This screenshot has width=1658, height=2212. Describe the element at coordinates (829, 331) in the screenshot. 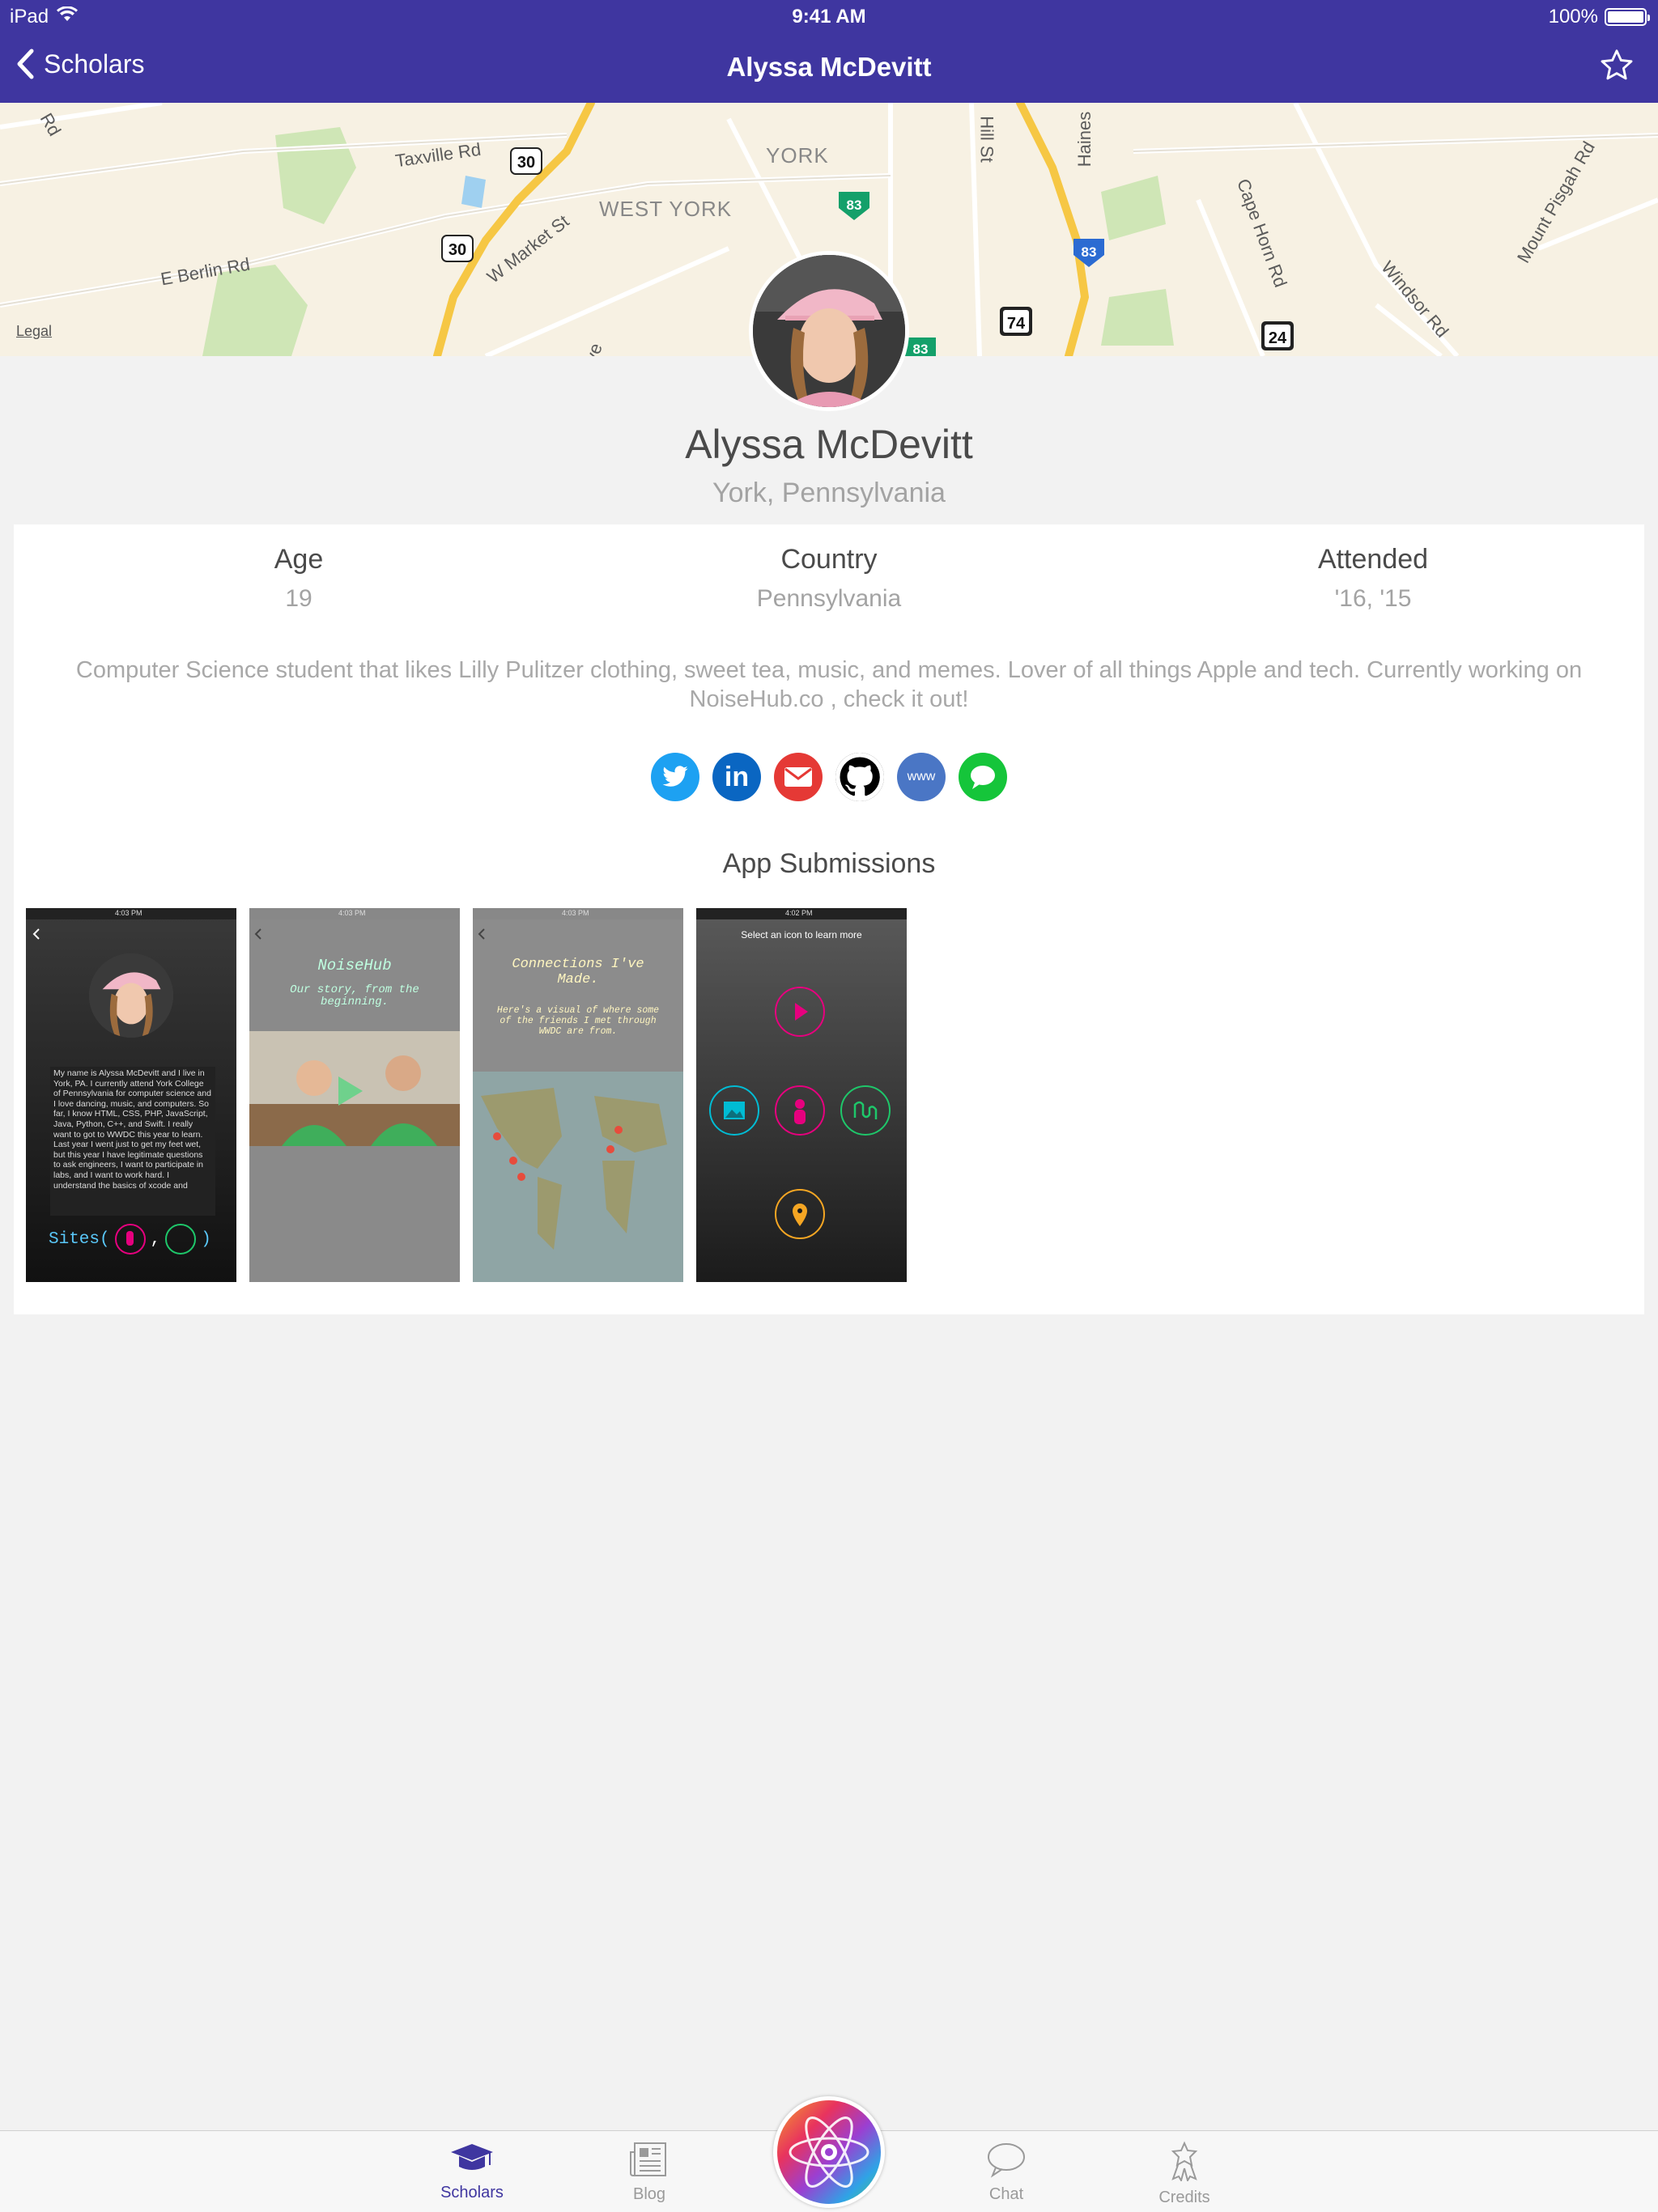

I see `profile-avatar` at that location.